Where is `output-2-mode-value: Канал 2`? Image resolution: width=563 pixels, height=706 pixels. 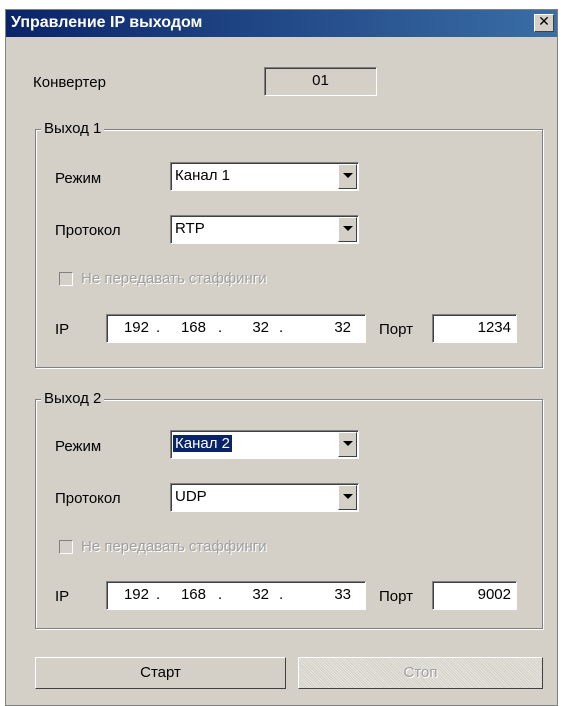
output-2-mode-value: Канал 2 is located at coordinates (202, 443).